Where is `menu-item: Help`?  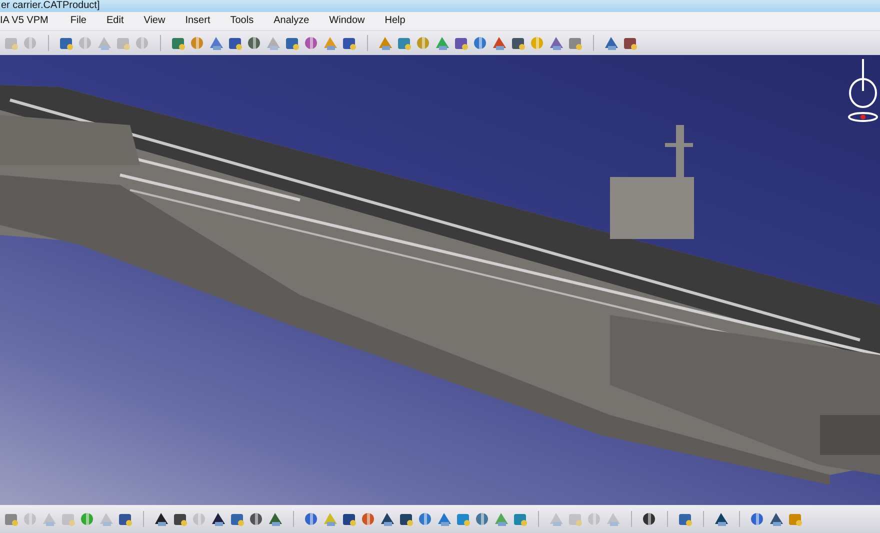 menu-item: Help is located at coordinates (395, 21).